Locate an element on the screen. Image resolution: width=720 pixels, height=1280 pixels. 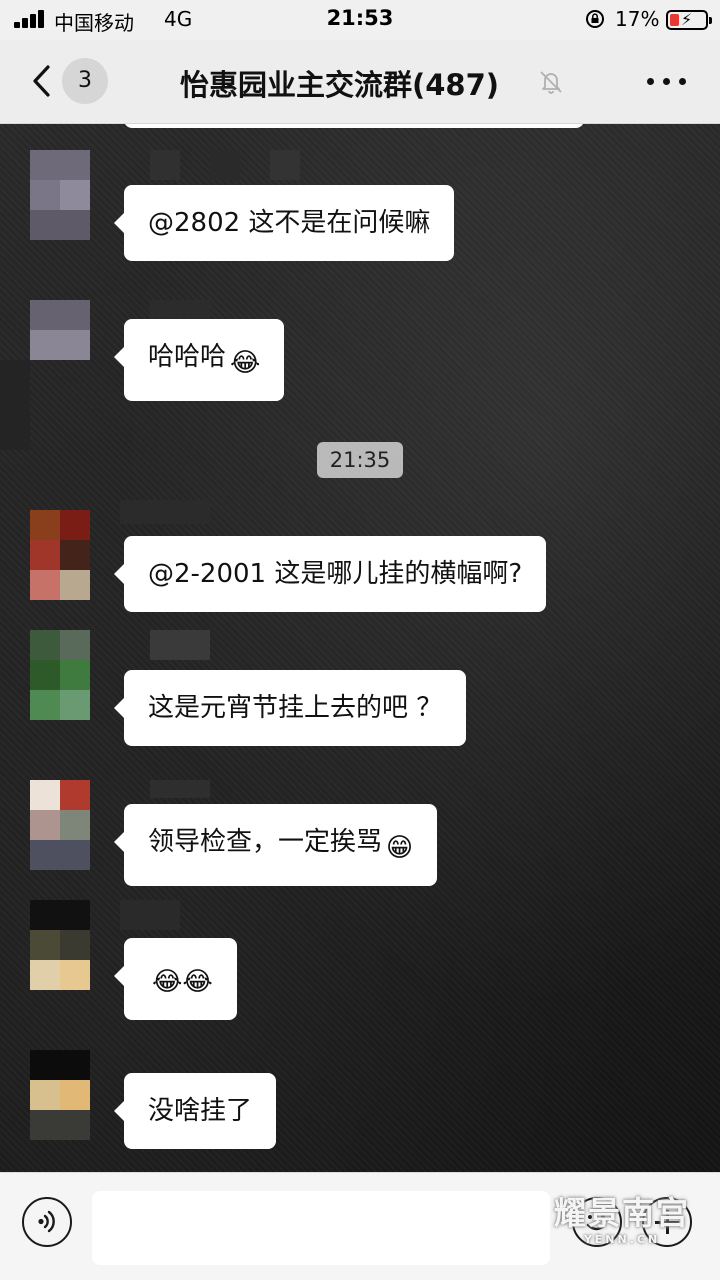
emoji-icon is located at coordinates (597, 1222).